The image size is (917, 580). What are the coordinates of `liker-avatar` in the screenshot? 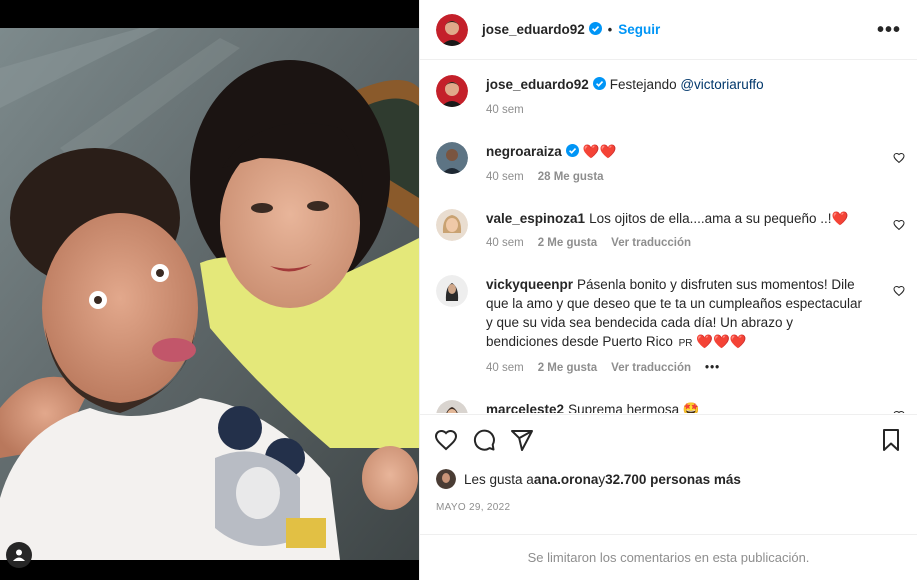 It's located at (446, 479).